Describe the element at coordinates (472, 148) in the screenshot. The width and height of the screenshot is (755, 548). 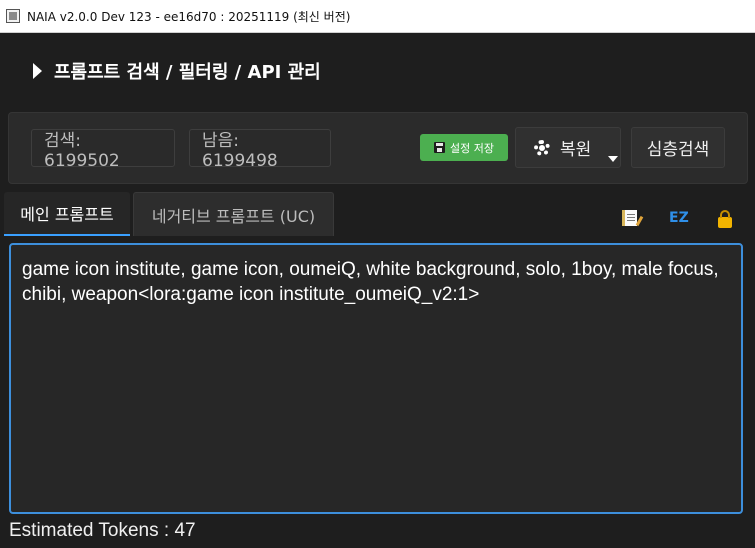
I see `save-settings-label: 설정 저장` at that location.